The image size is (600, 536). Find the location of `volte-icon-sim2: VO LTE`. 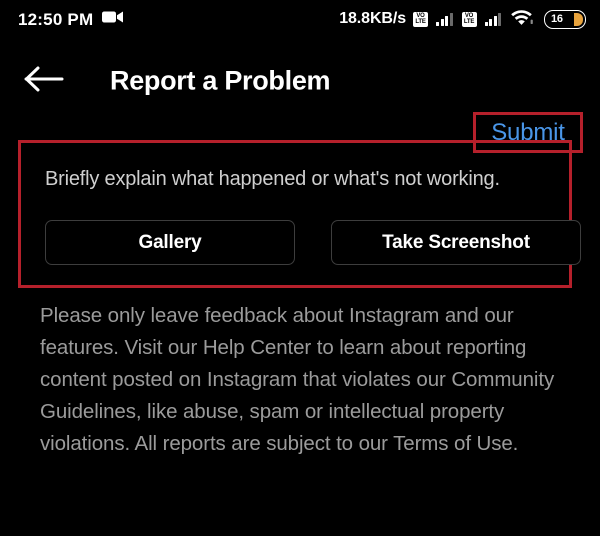

volte-icon-sim2: VO LTE is located at coordinates (469, 19).